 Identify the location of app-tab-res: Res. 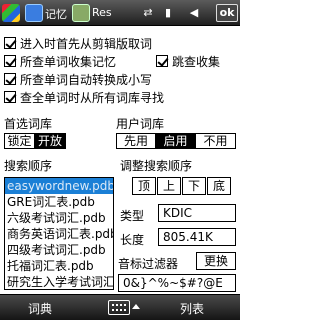
(102, 12).